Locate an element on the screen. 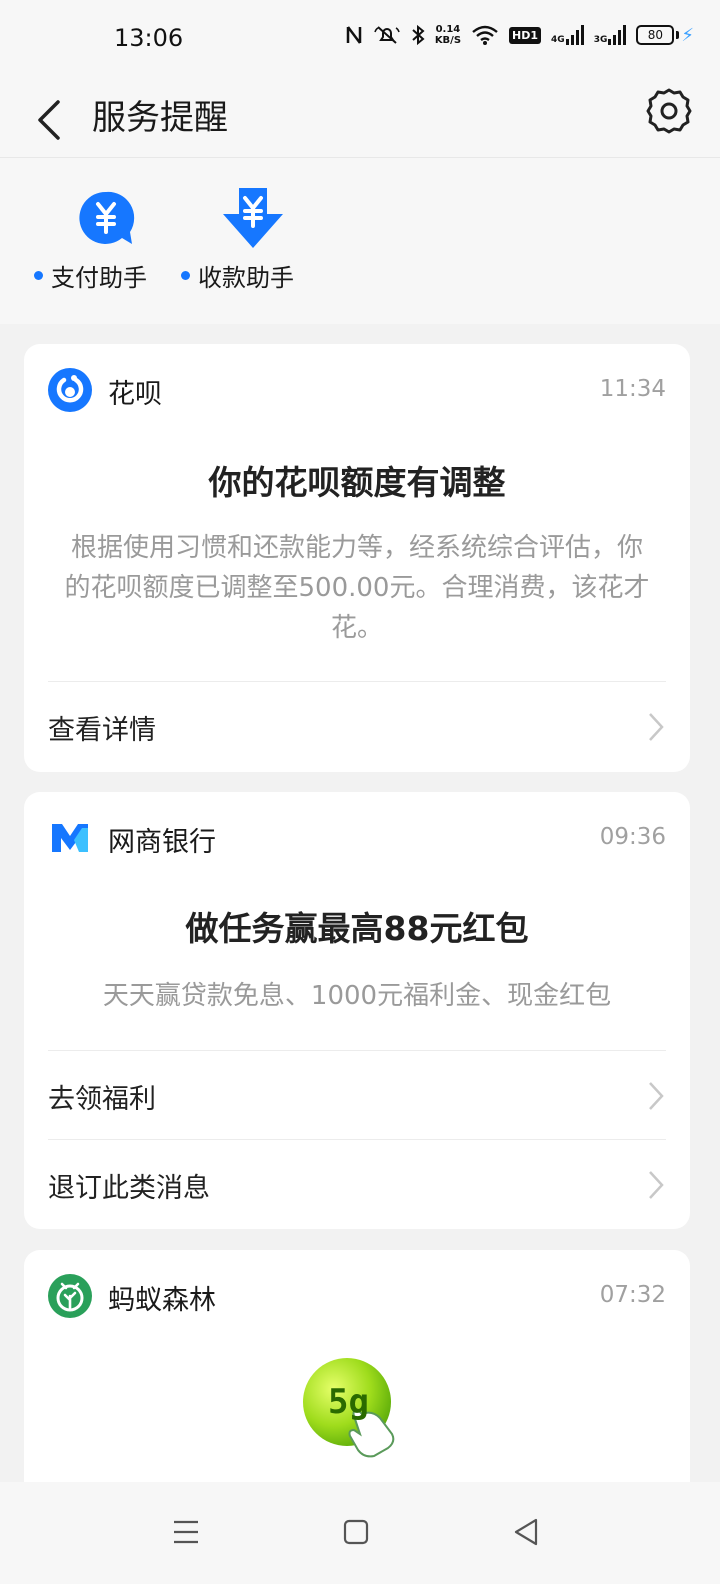  page-title: 服务提醒 is located at coordinates (160, 118).